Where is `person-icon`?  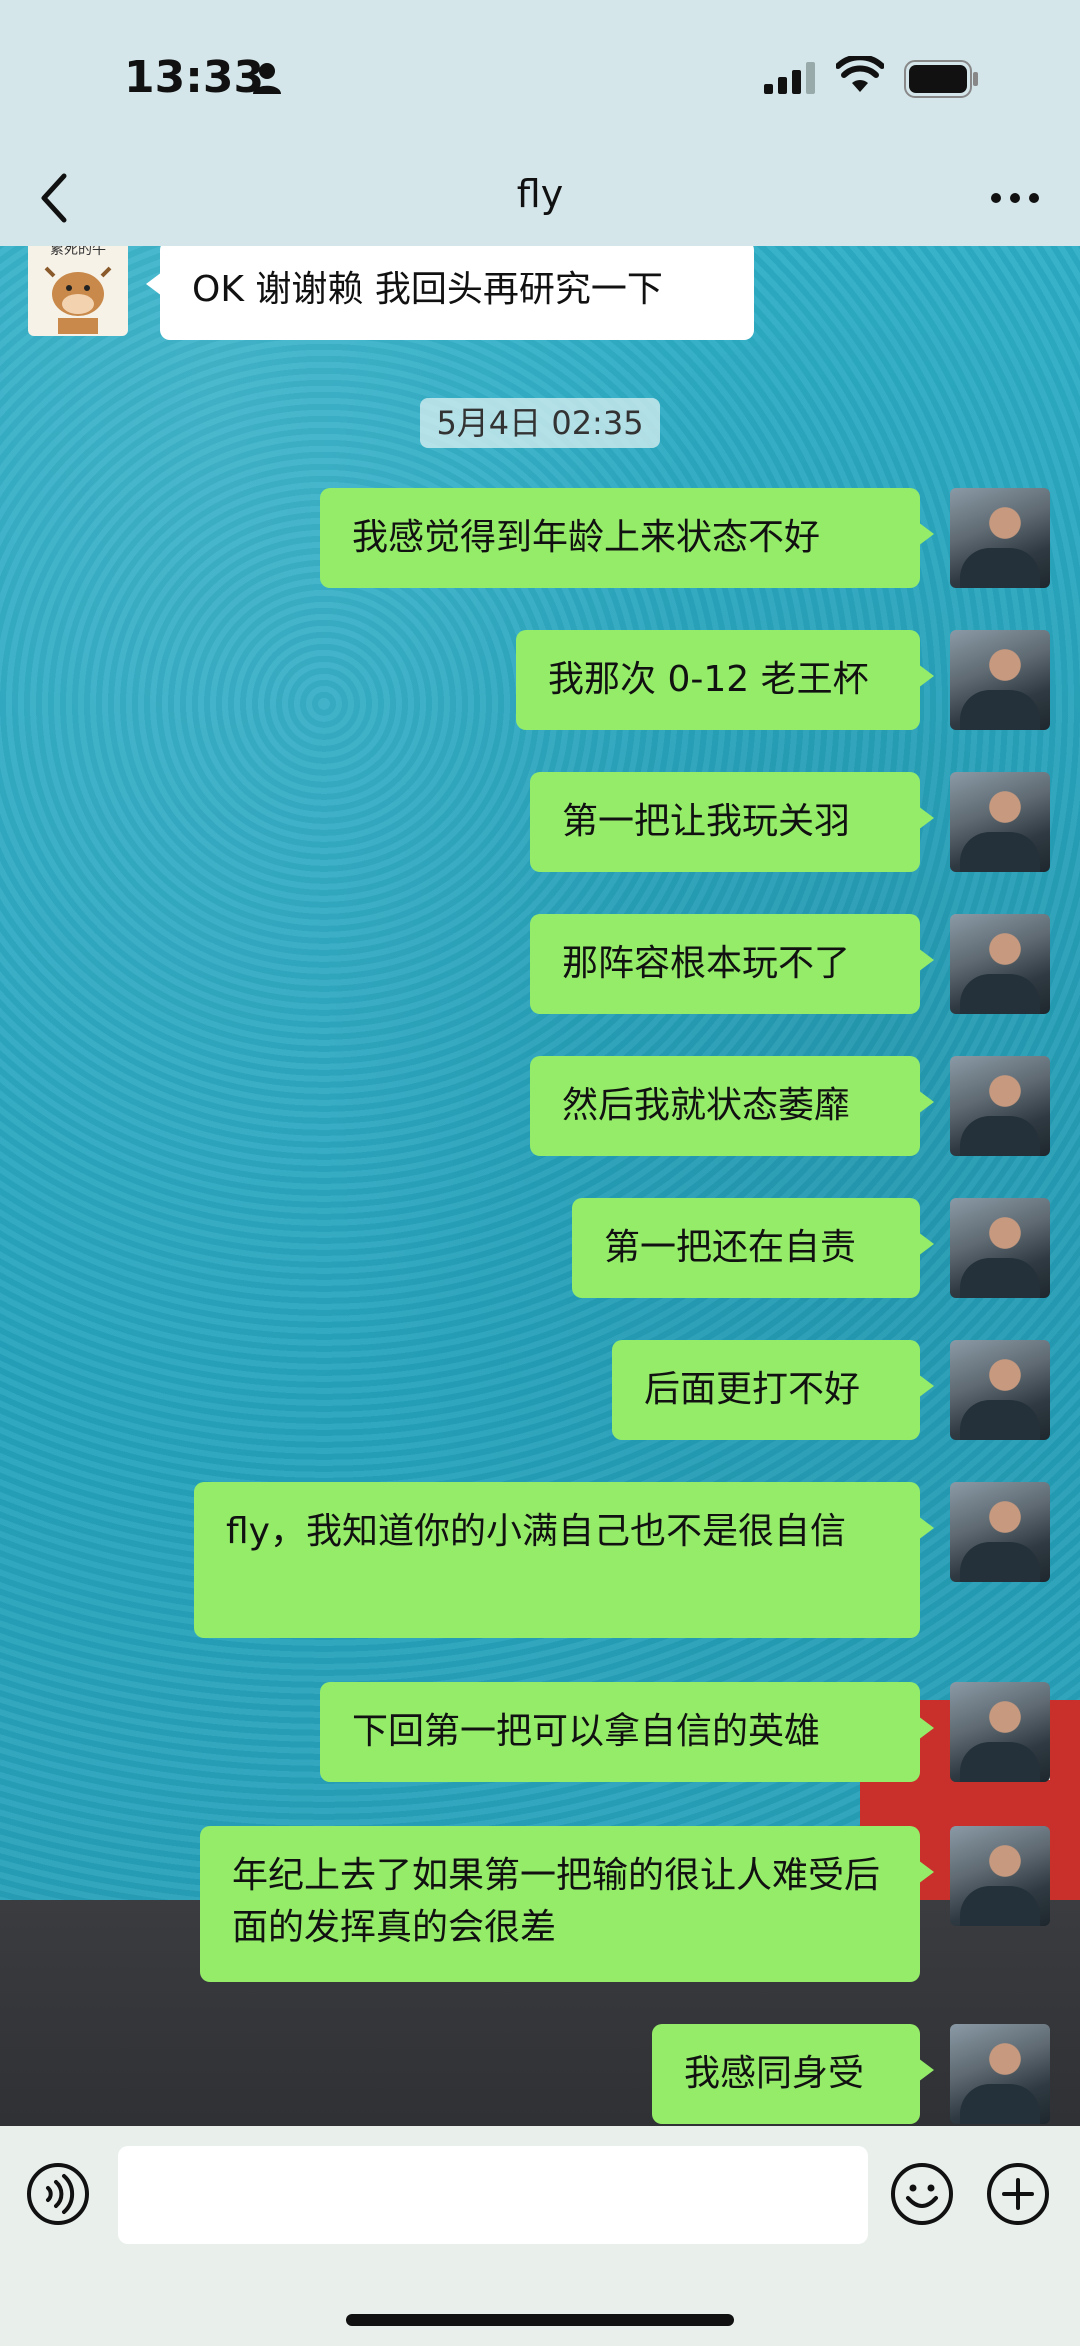 person-icon is located at coordinates (267, 78).